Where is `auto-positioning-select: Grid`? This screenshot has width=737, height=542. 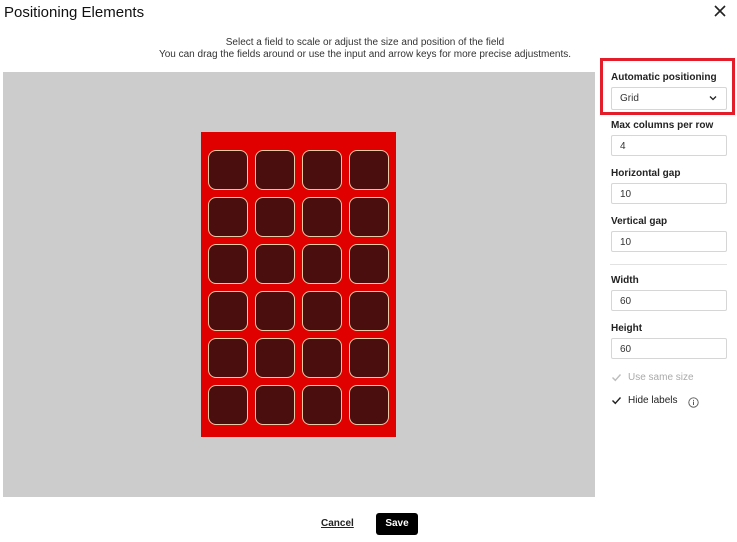
auto-positioning-select: Grid is located at coordinates (669, 98).